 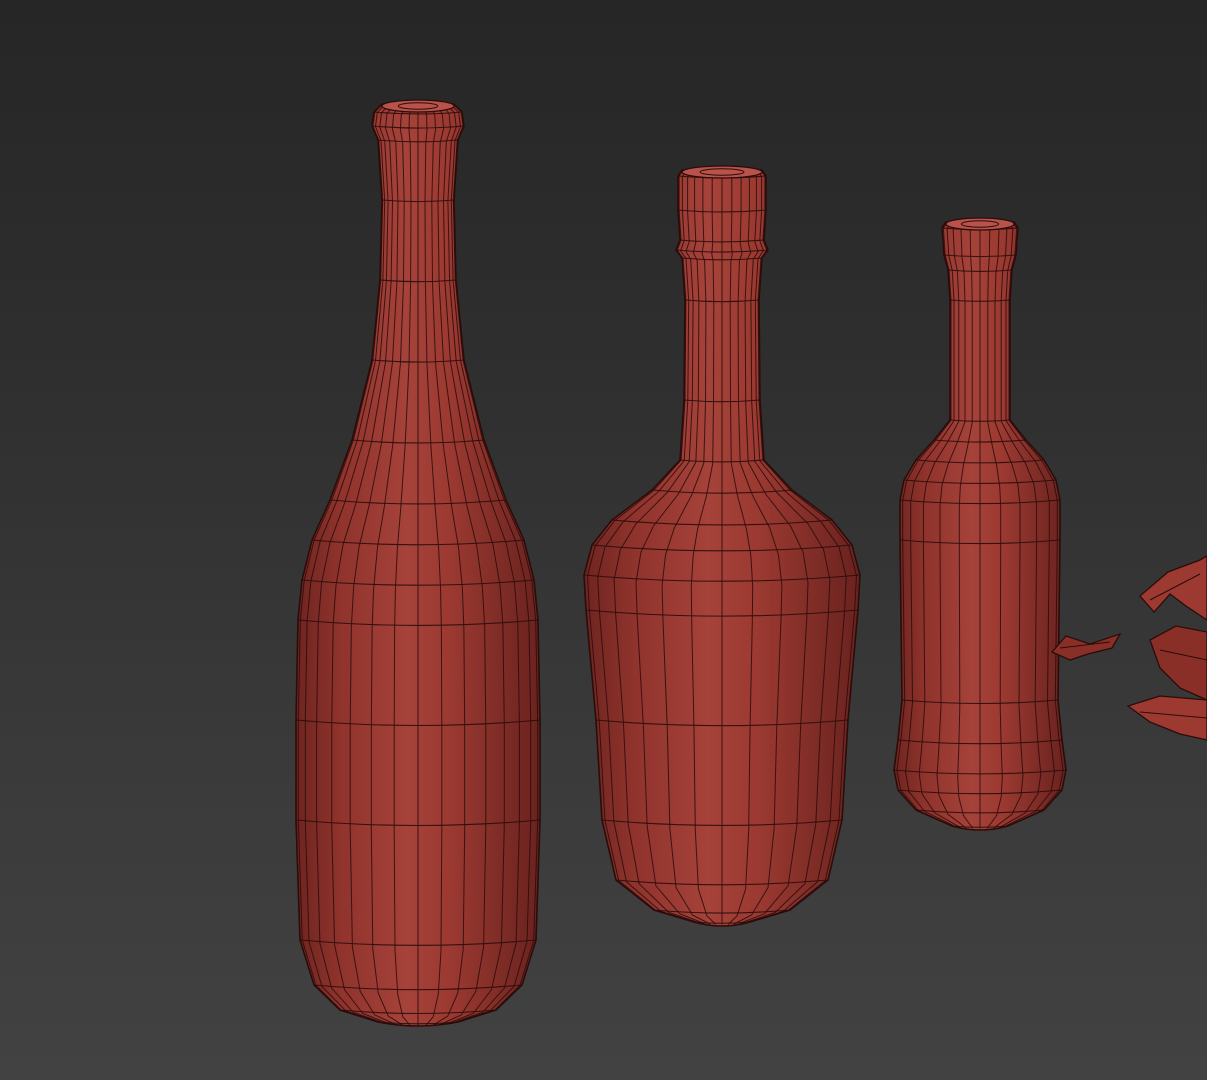 I want to click on small-bottle-mouth, so click(x=980, y=224).